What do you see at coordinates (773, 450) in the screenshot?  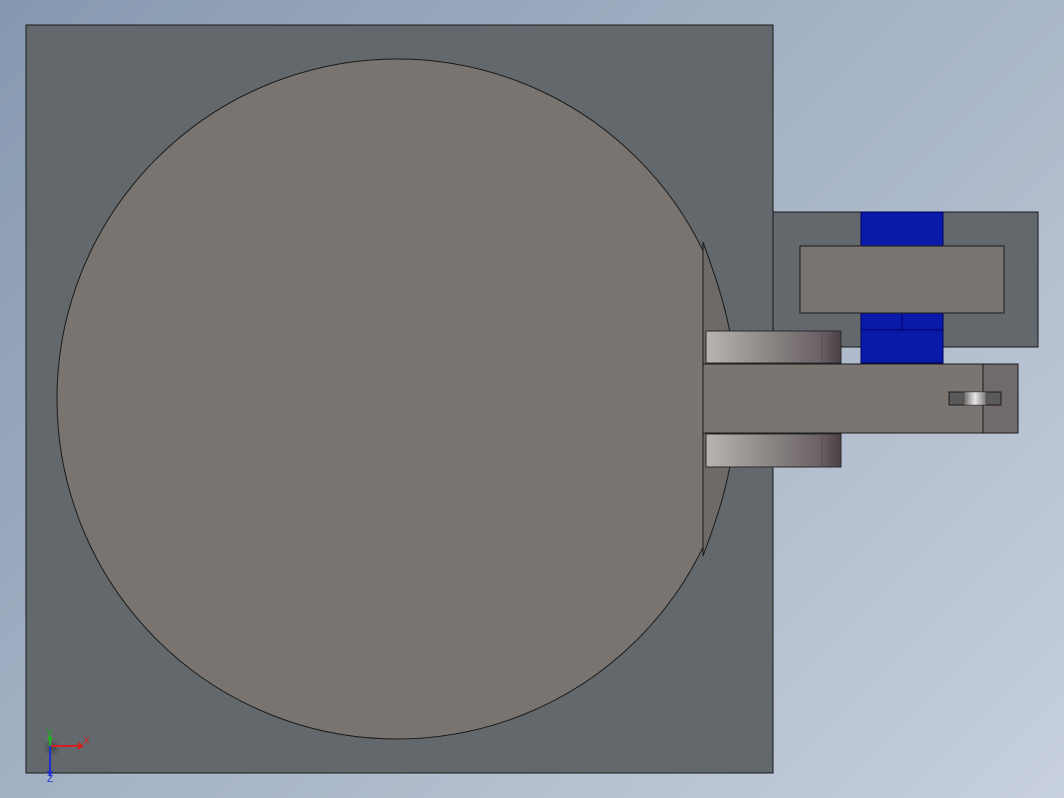 I see `cylinder-lower` at bounding box center [773, 450].